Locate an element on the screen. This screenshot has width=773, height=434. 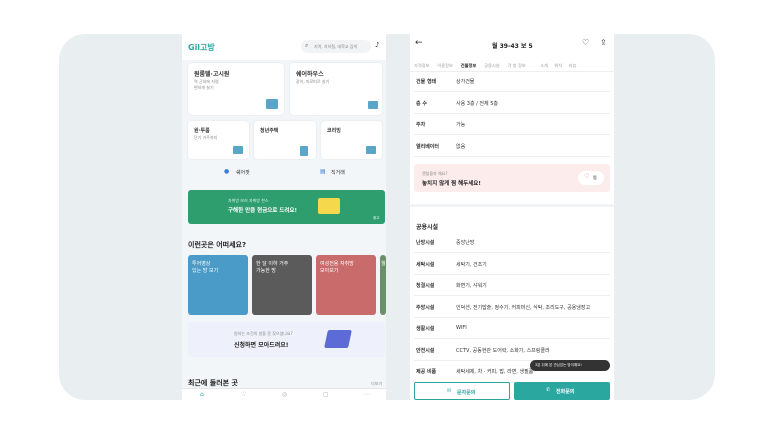
thumb-short-stay: 한 달 이하 거주 가능한 방 is located at coordinates (282, 285).